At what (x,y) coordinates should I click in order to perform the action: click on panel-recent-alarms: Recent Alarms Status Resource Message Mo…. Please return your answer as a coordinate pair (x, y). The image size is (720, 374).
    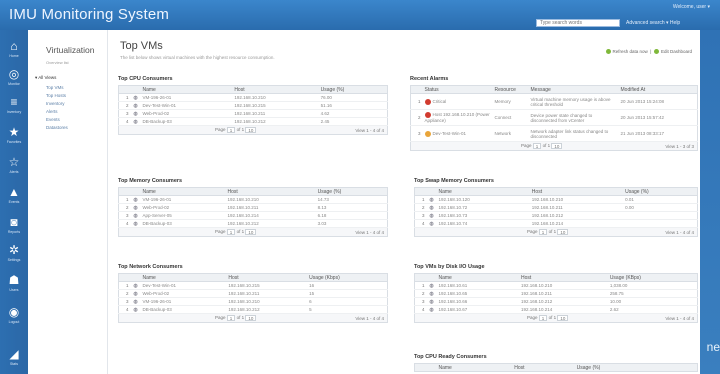
    Looking at the image, I should click on (554, 113).